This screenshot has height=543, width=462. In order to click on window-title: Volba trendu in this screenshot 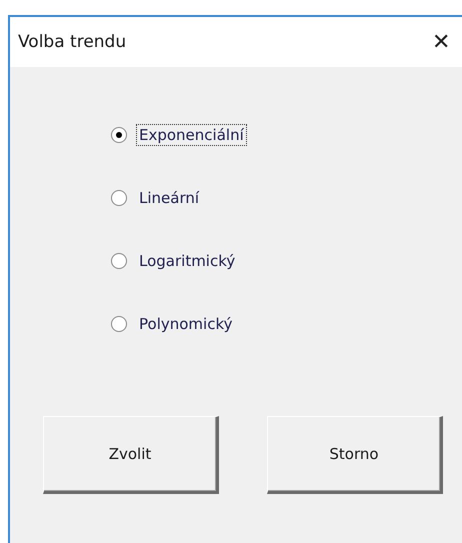, I will do `click(72, 42)`.